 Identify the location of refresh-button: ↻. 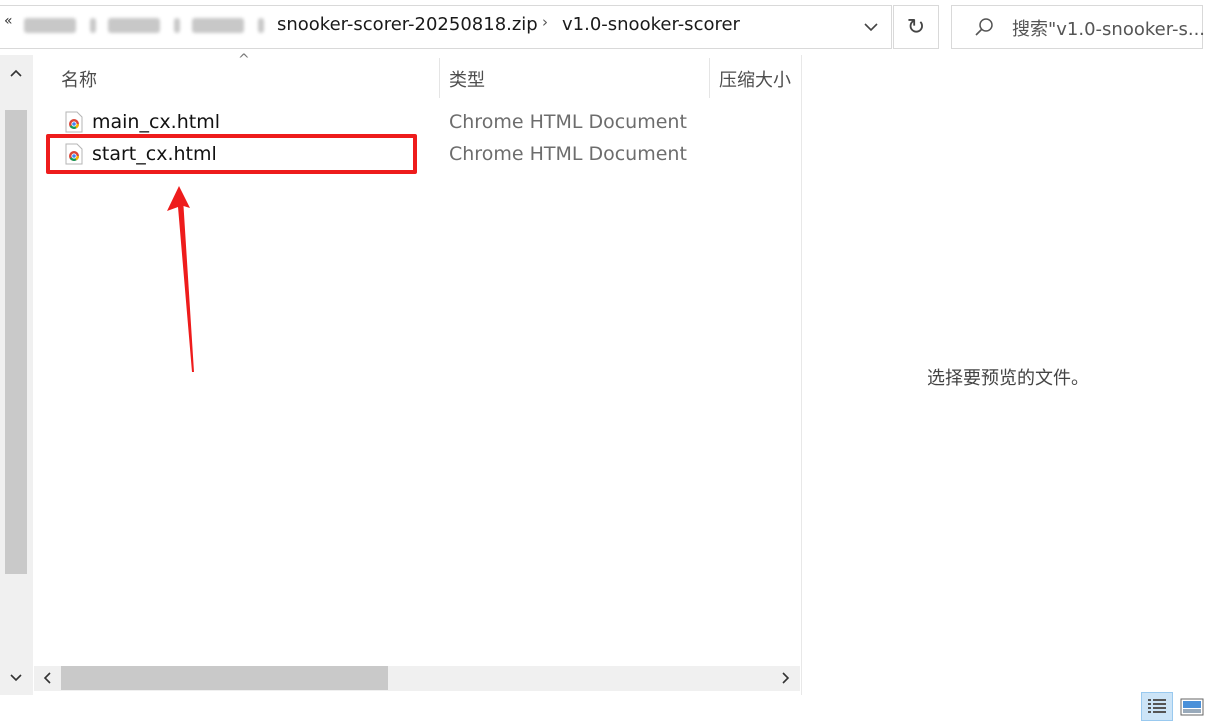
(916, 27).